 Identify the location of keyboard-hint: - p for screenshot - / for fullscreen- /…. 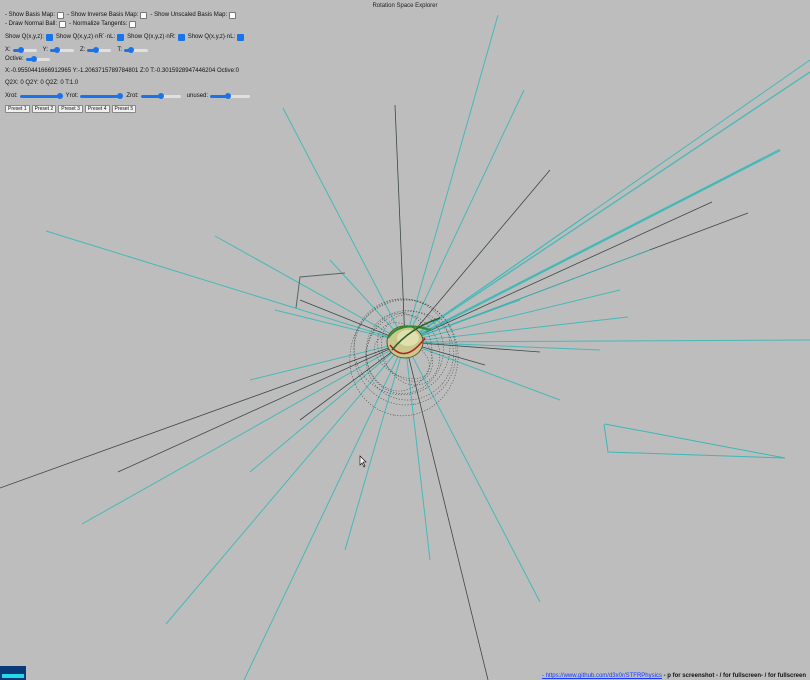
(733, 676).